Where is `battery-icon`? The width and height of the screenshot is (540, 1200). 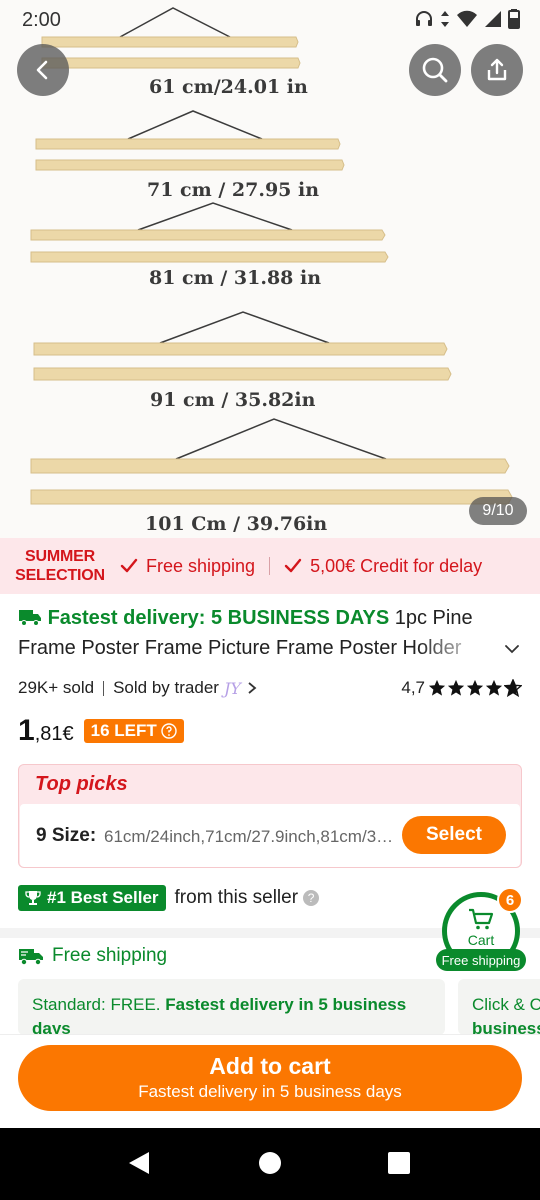 battery-icon is located at coordinates (514, 19).